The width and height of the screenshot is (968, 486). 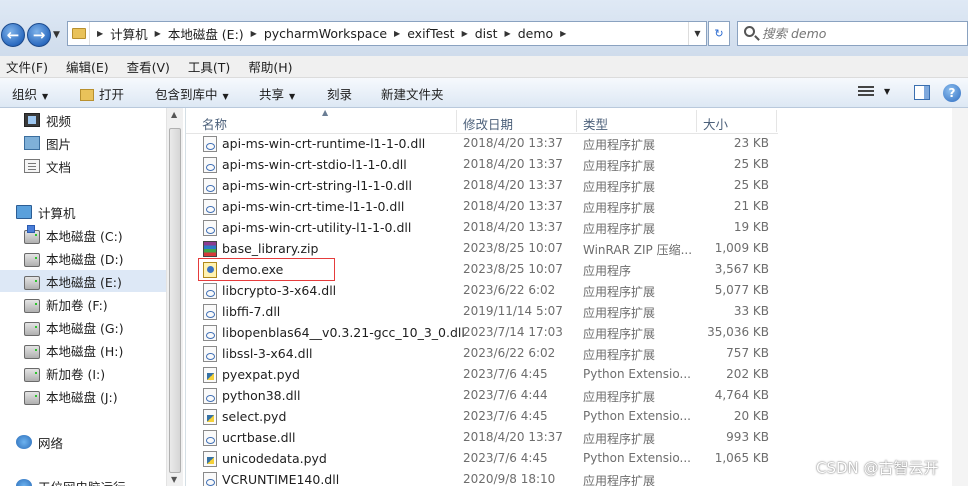 What do you see at coordinates (741, 395) in the screenshot?
I see `file-size: 4,764 KB` at bounding box center [741, 395].